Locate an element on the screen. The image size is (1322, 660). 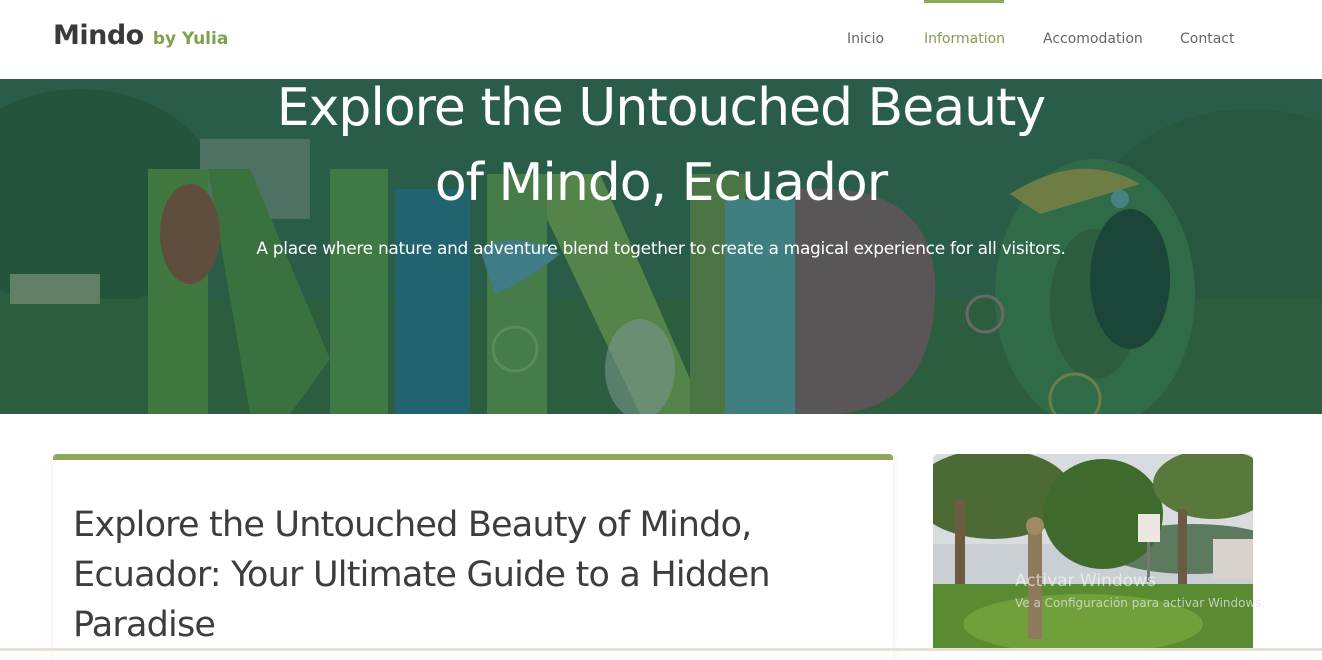
nav-link-contact: Contact is located at coordinates (1207, 39).